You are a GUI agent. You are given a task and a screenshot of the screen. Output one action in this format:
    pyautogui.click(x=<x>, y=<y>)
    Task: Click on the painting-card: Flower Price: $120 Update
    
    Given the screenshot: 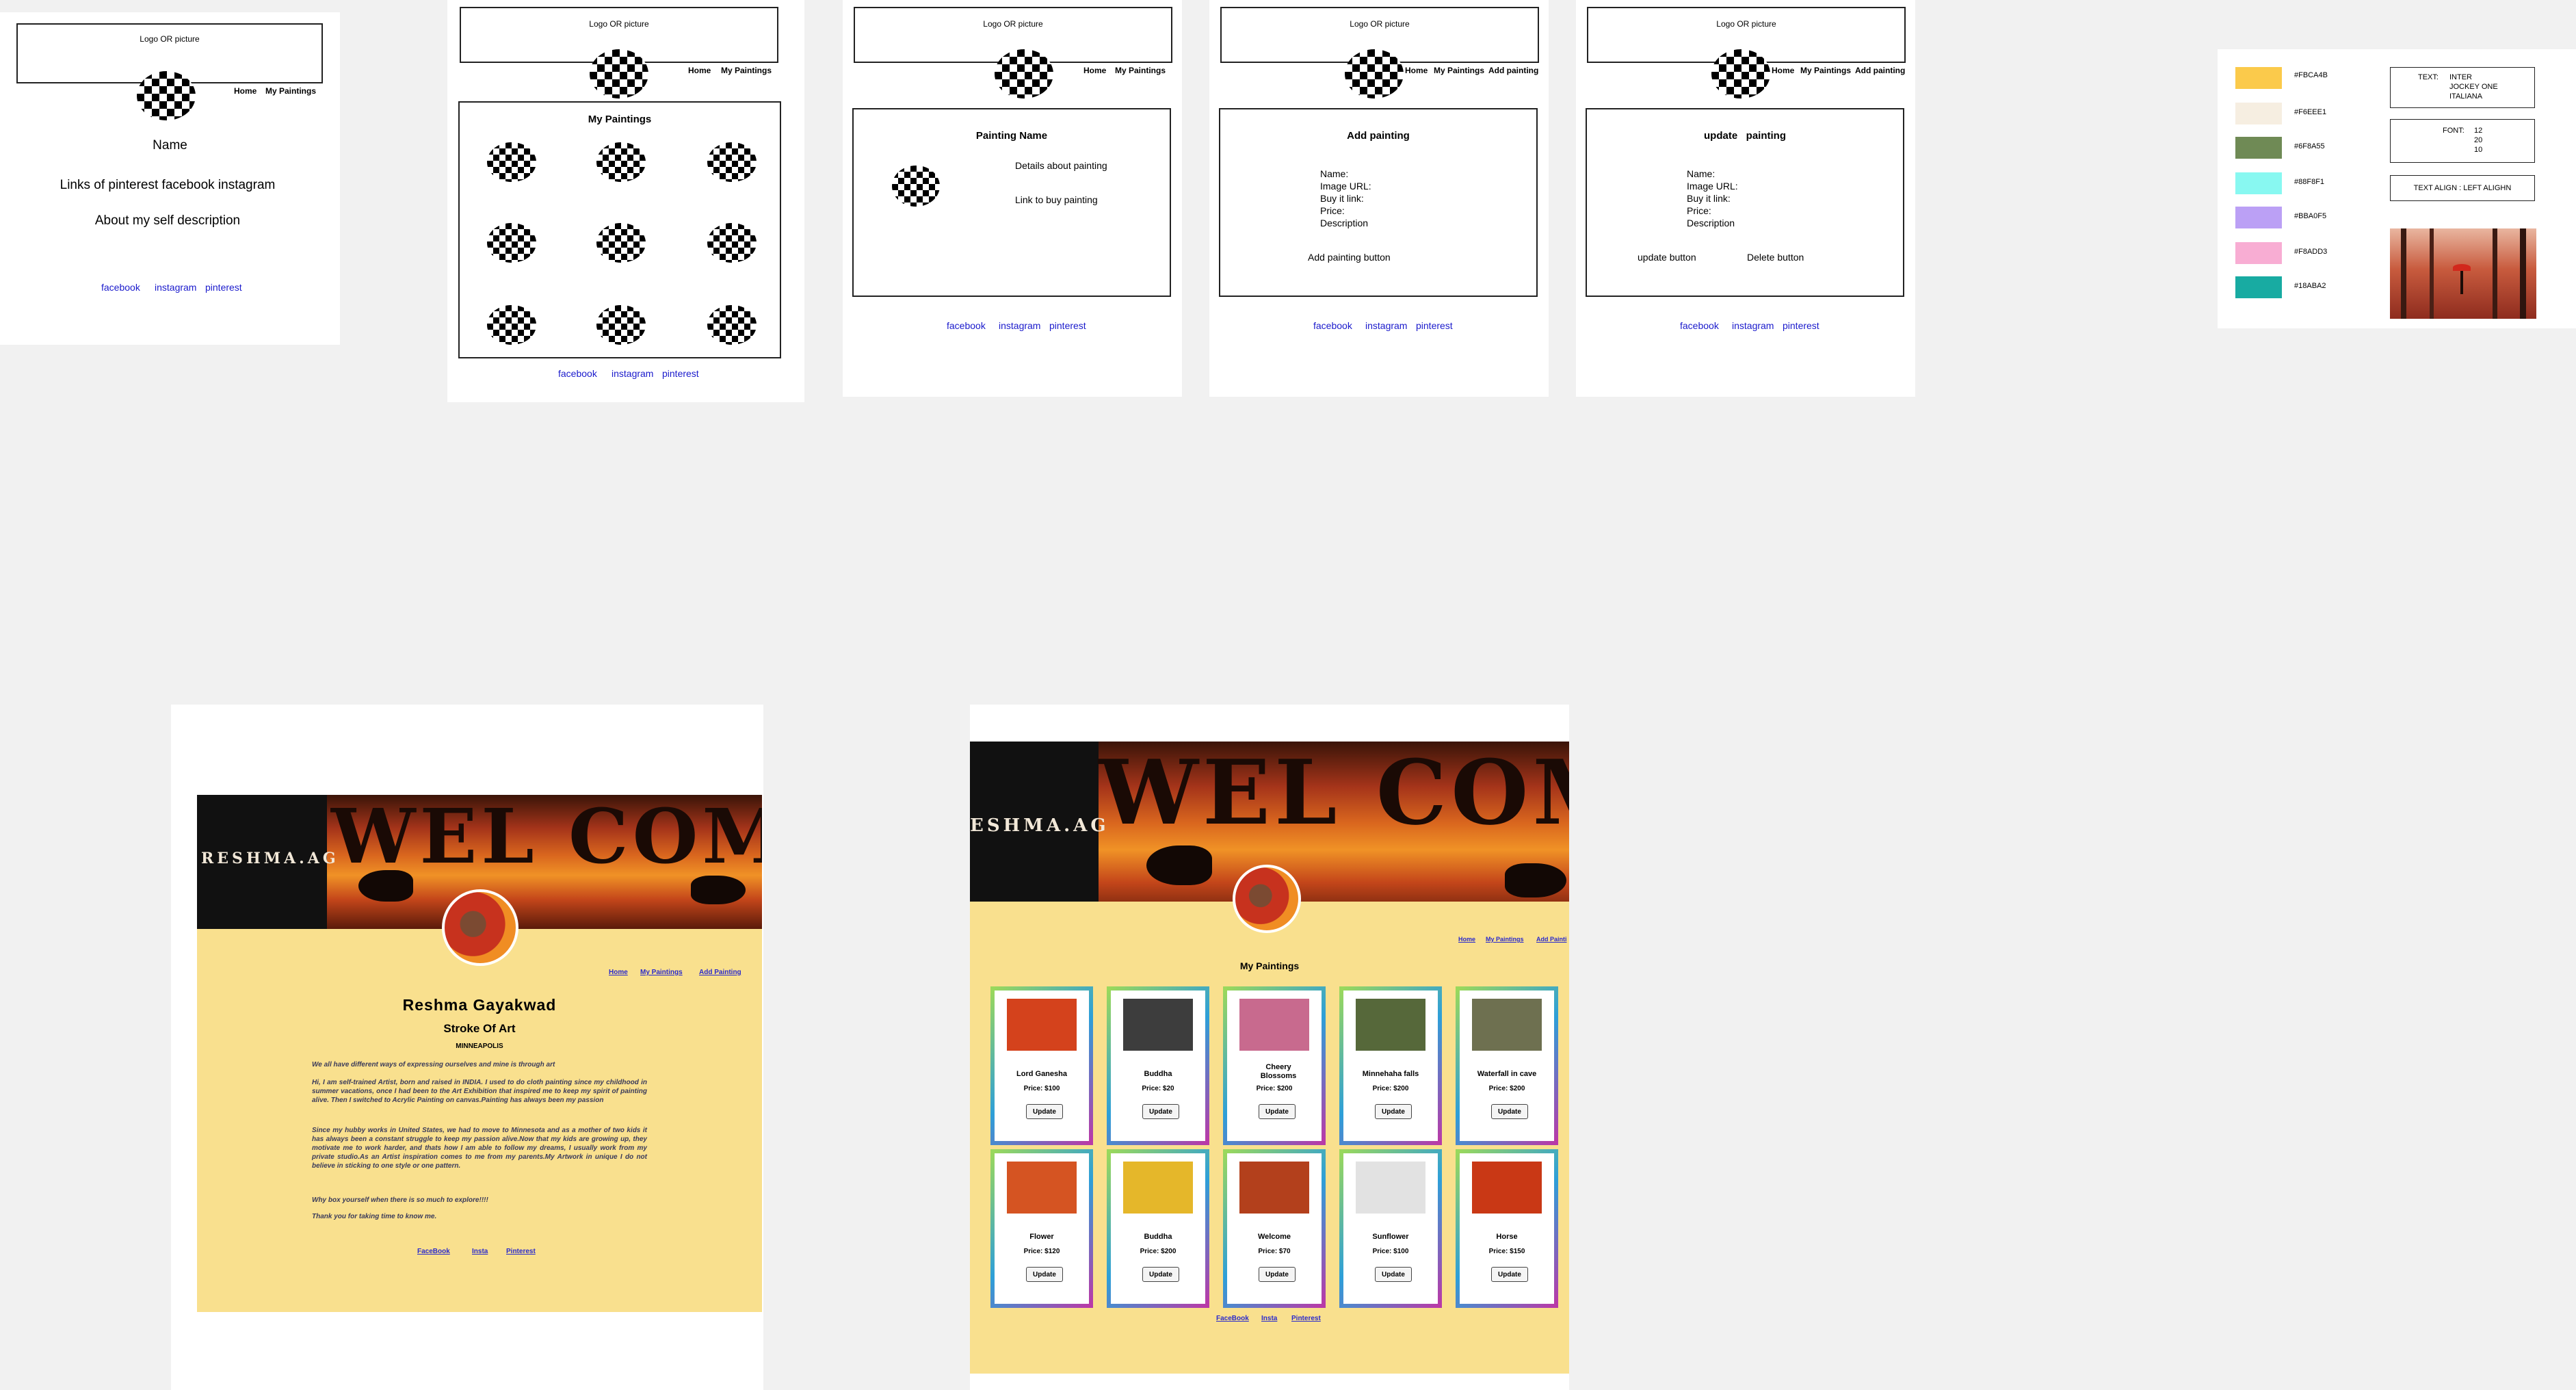 What is the action you would take?
    pyautogui.click(x=1041, y=1228)
    